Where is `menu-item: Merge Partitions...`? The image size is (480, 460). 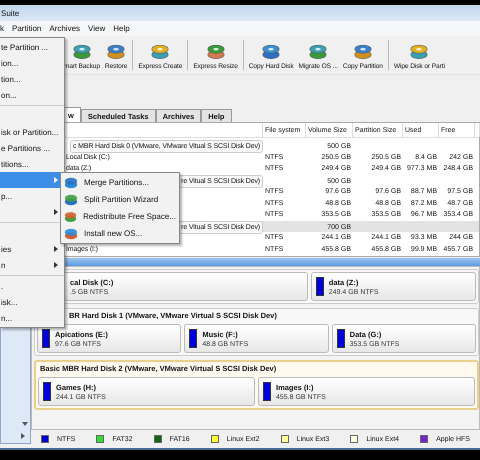 menu-item: Merge Partitions... is located at coordinates (120, 182).